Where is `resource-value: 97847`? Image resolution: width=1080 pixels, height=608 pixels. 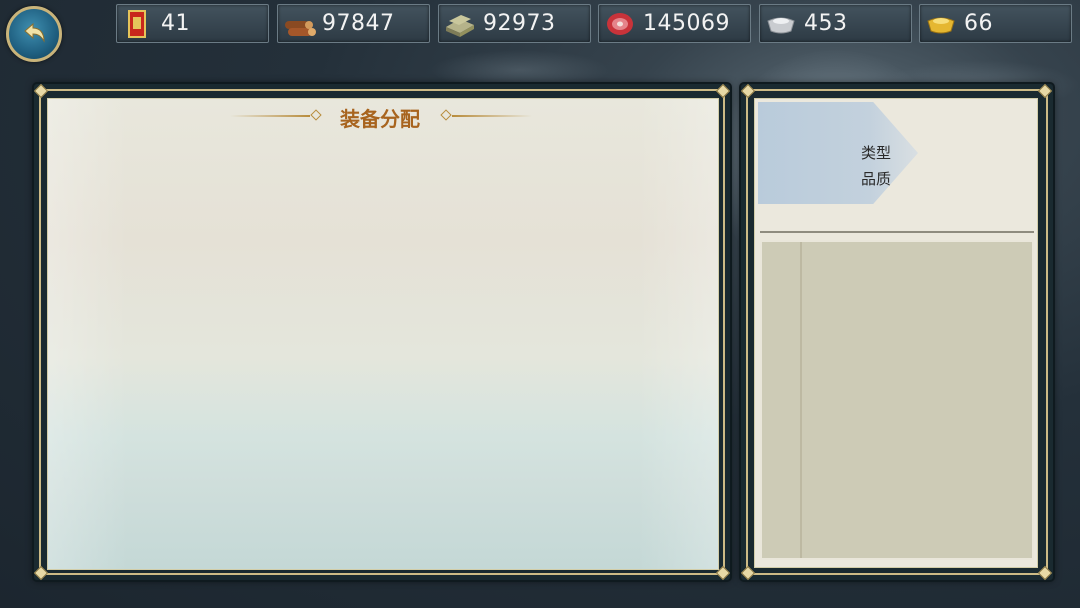
resource-value: 97847 is located at coordinates (358, 23).